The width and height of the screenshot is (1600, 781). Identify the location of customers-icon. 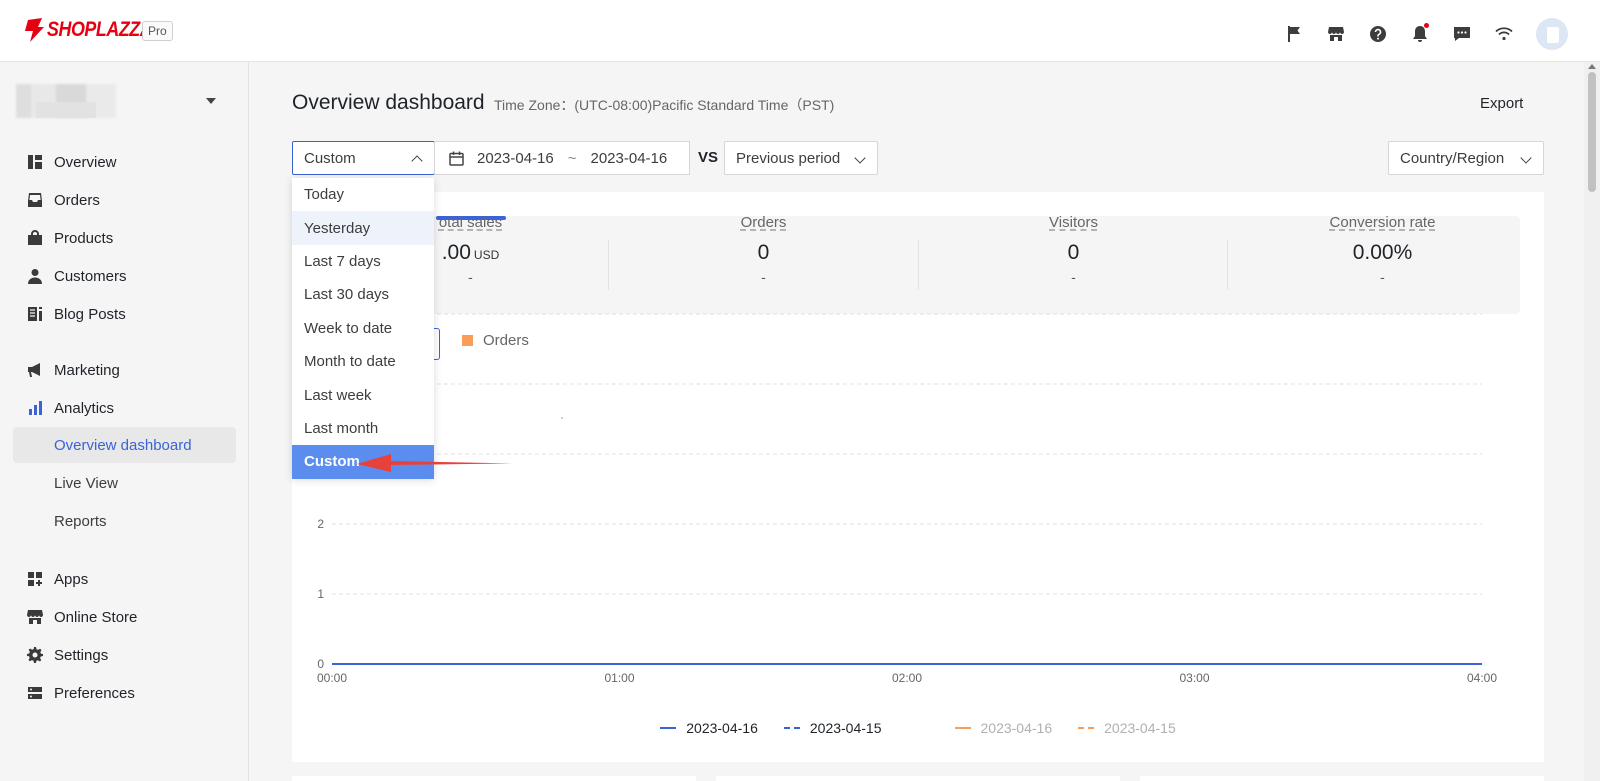
(35, 276).